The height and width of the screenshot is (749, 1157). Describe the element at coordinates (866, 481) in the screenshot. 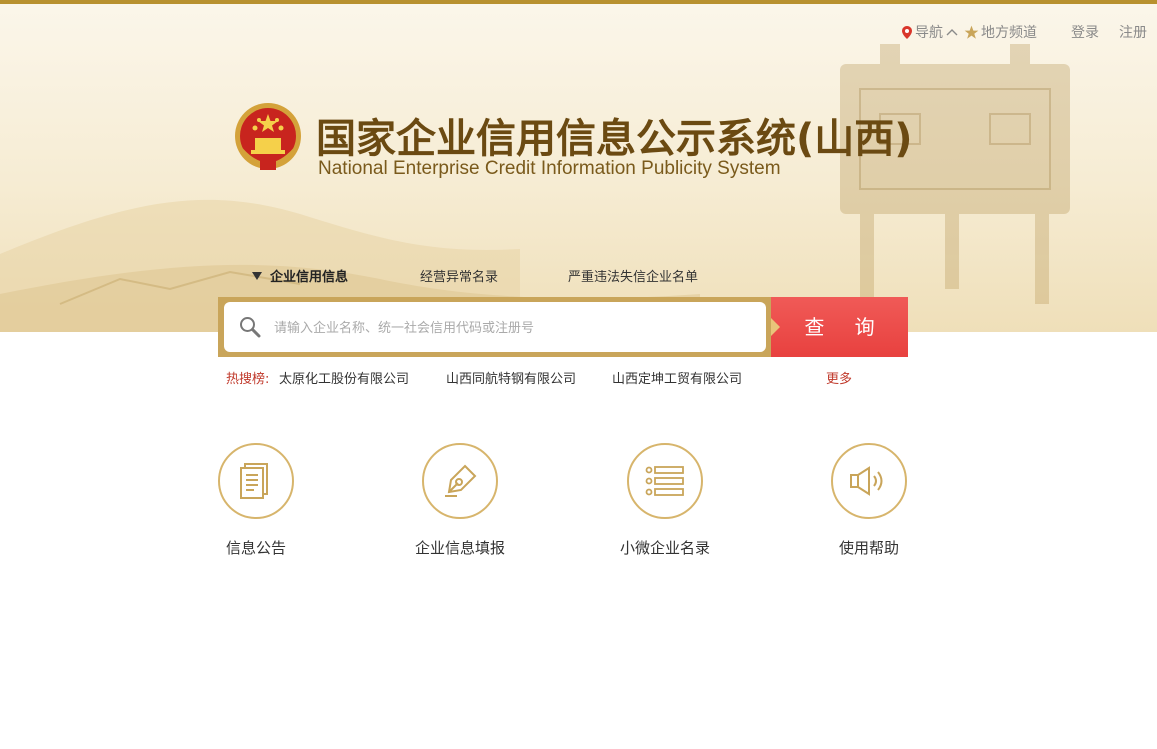

I see `speaker-icon` at that location.